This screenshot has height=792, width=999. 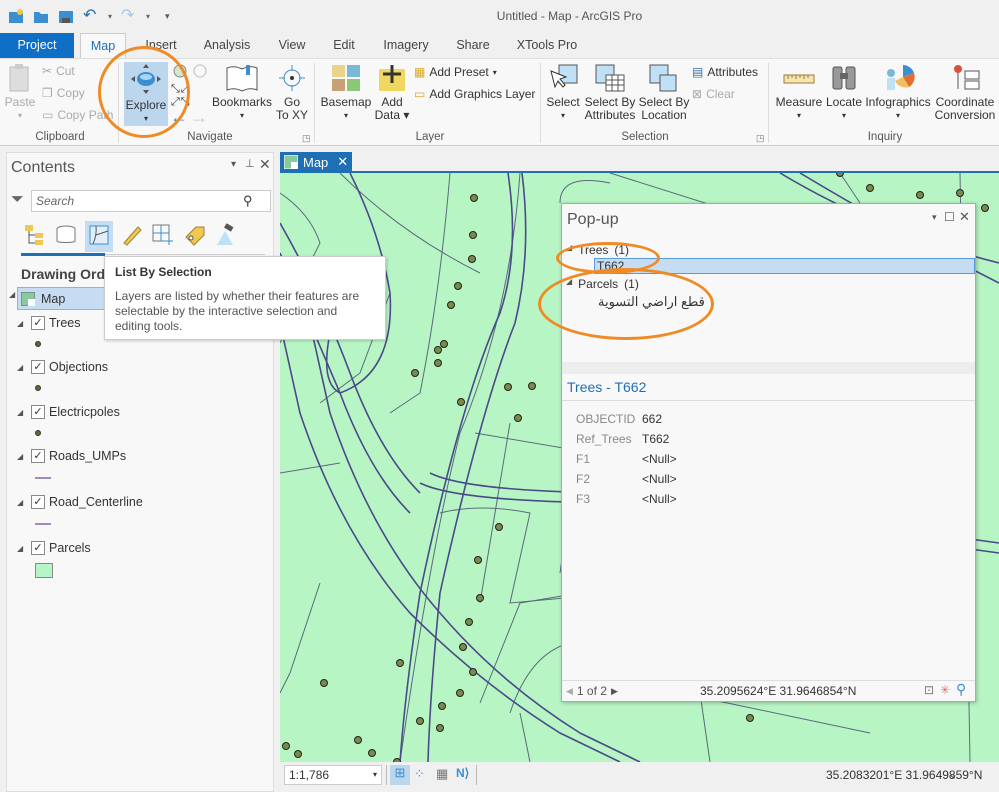 What do you see at coordinates (799, 92) in the screenshot?
I see `measure-button: Measure ▾` at bounding box center [799, 92].